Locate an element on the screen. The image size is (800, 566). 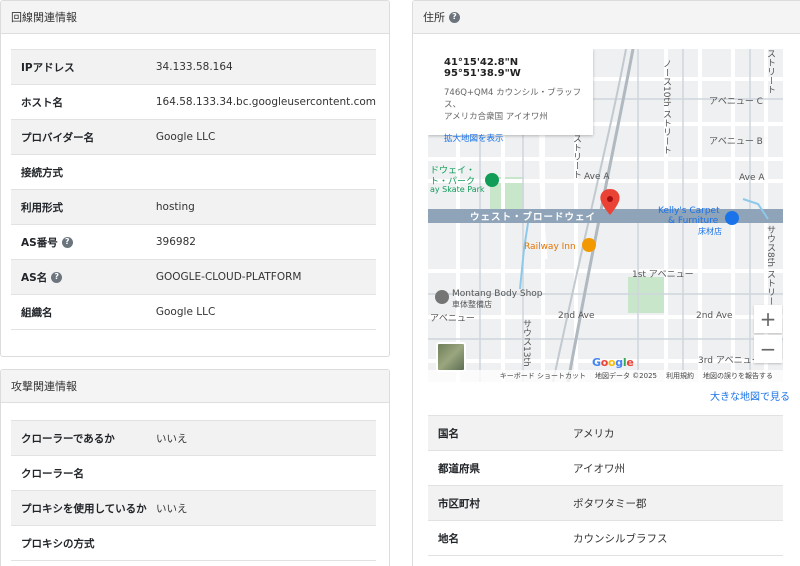
report-error-link: 地図の誤りを報告する is located at coordinates (738, 376).